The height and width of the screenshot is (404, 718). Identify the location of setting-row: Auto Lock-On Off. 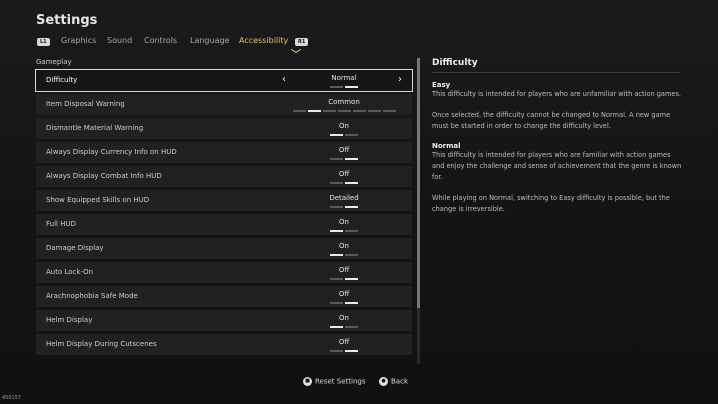
(224, 272).